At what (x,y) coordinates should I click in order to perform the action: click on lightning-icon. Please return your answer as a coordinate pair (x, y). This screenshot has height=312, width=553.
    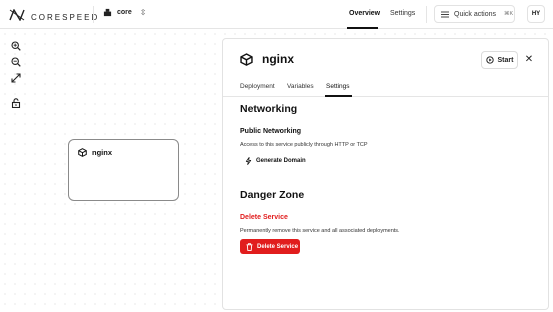
    Looking at the image, I should click on (248, 161).